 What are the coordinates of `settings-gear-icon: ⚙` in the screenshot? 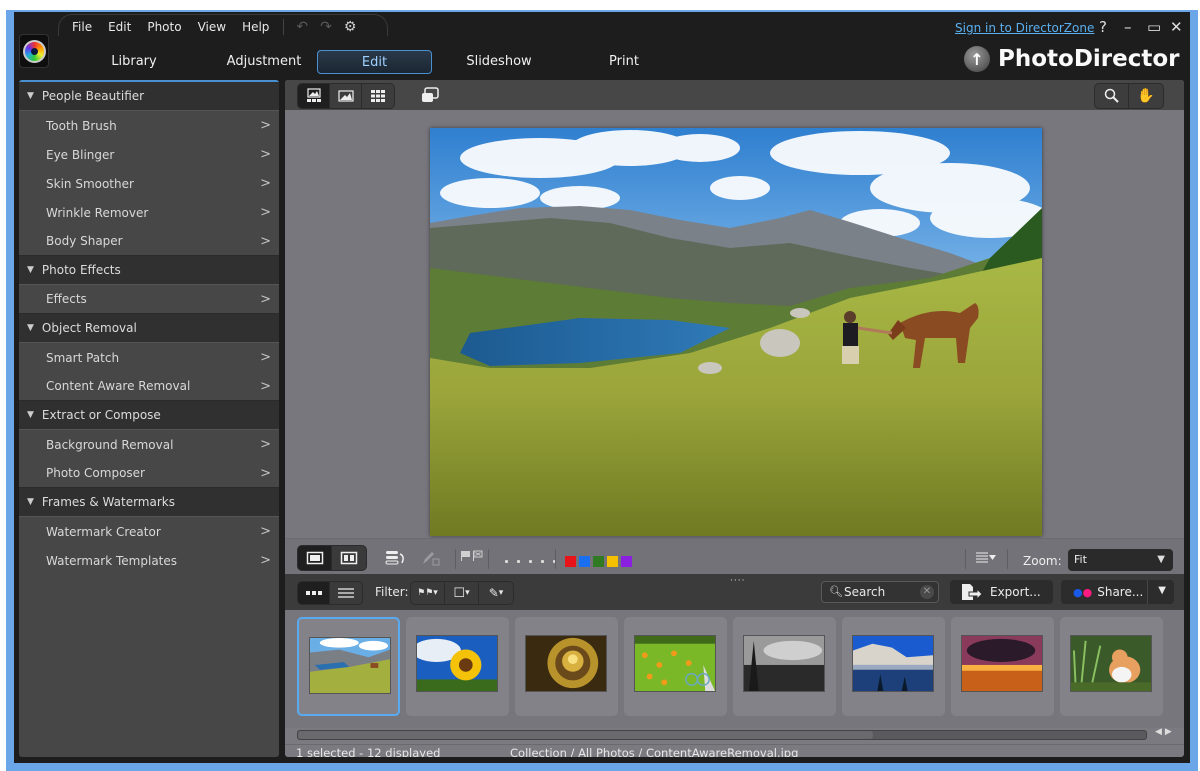 It's located at (350, 27).